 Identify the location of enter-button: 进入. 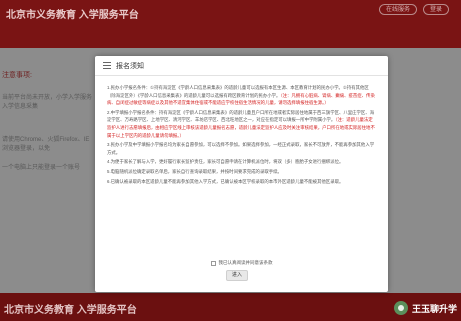
(237, 275).